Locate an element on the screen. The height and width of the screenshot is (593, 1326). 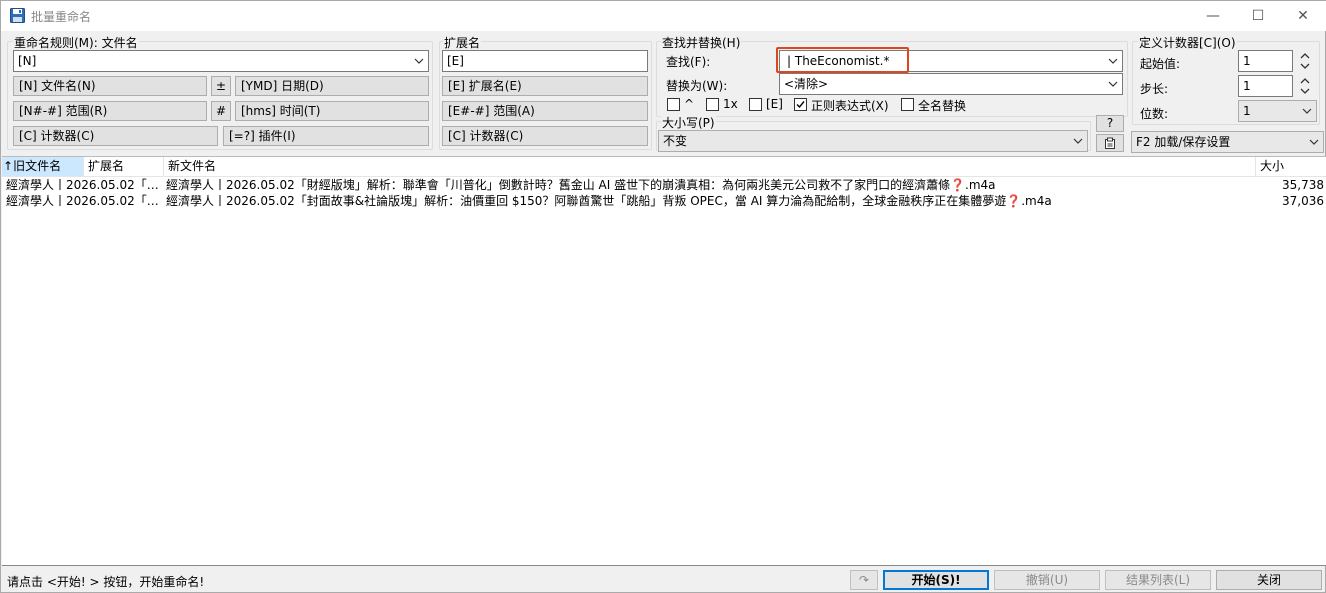
digits-combo: 1 is located at coordinates (1277, 111).